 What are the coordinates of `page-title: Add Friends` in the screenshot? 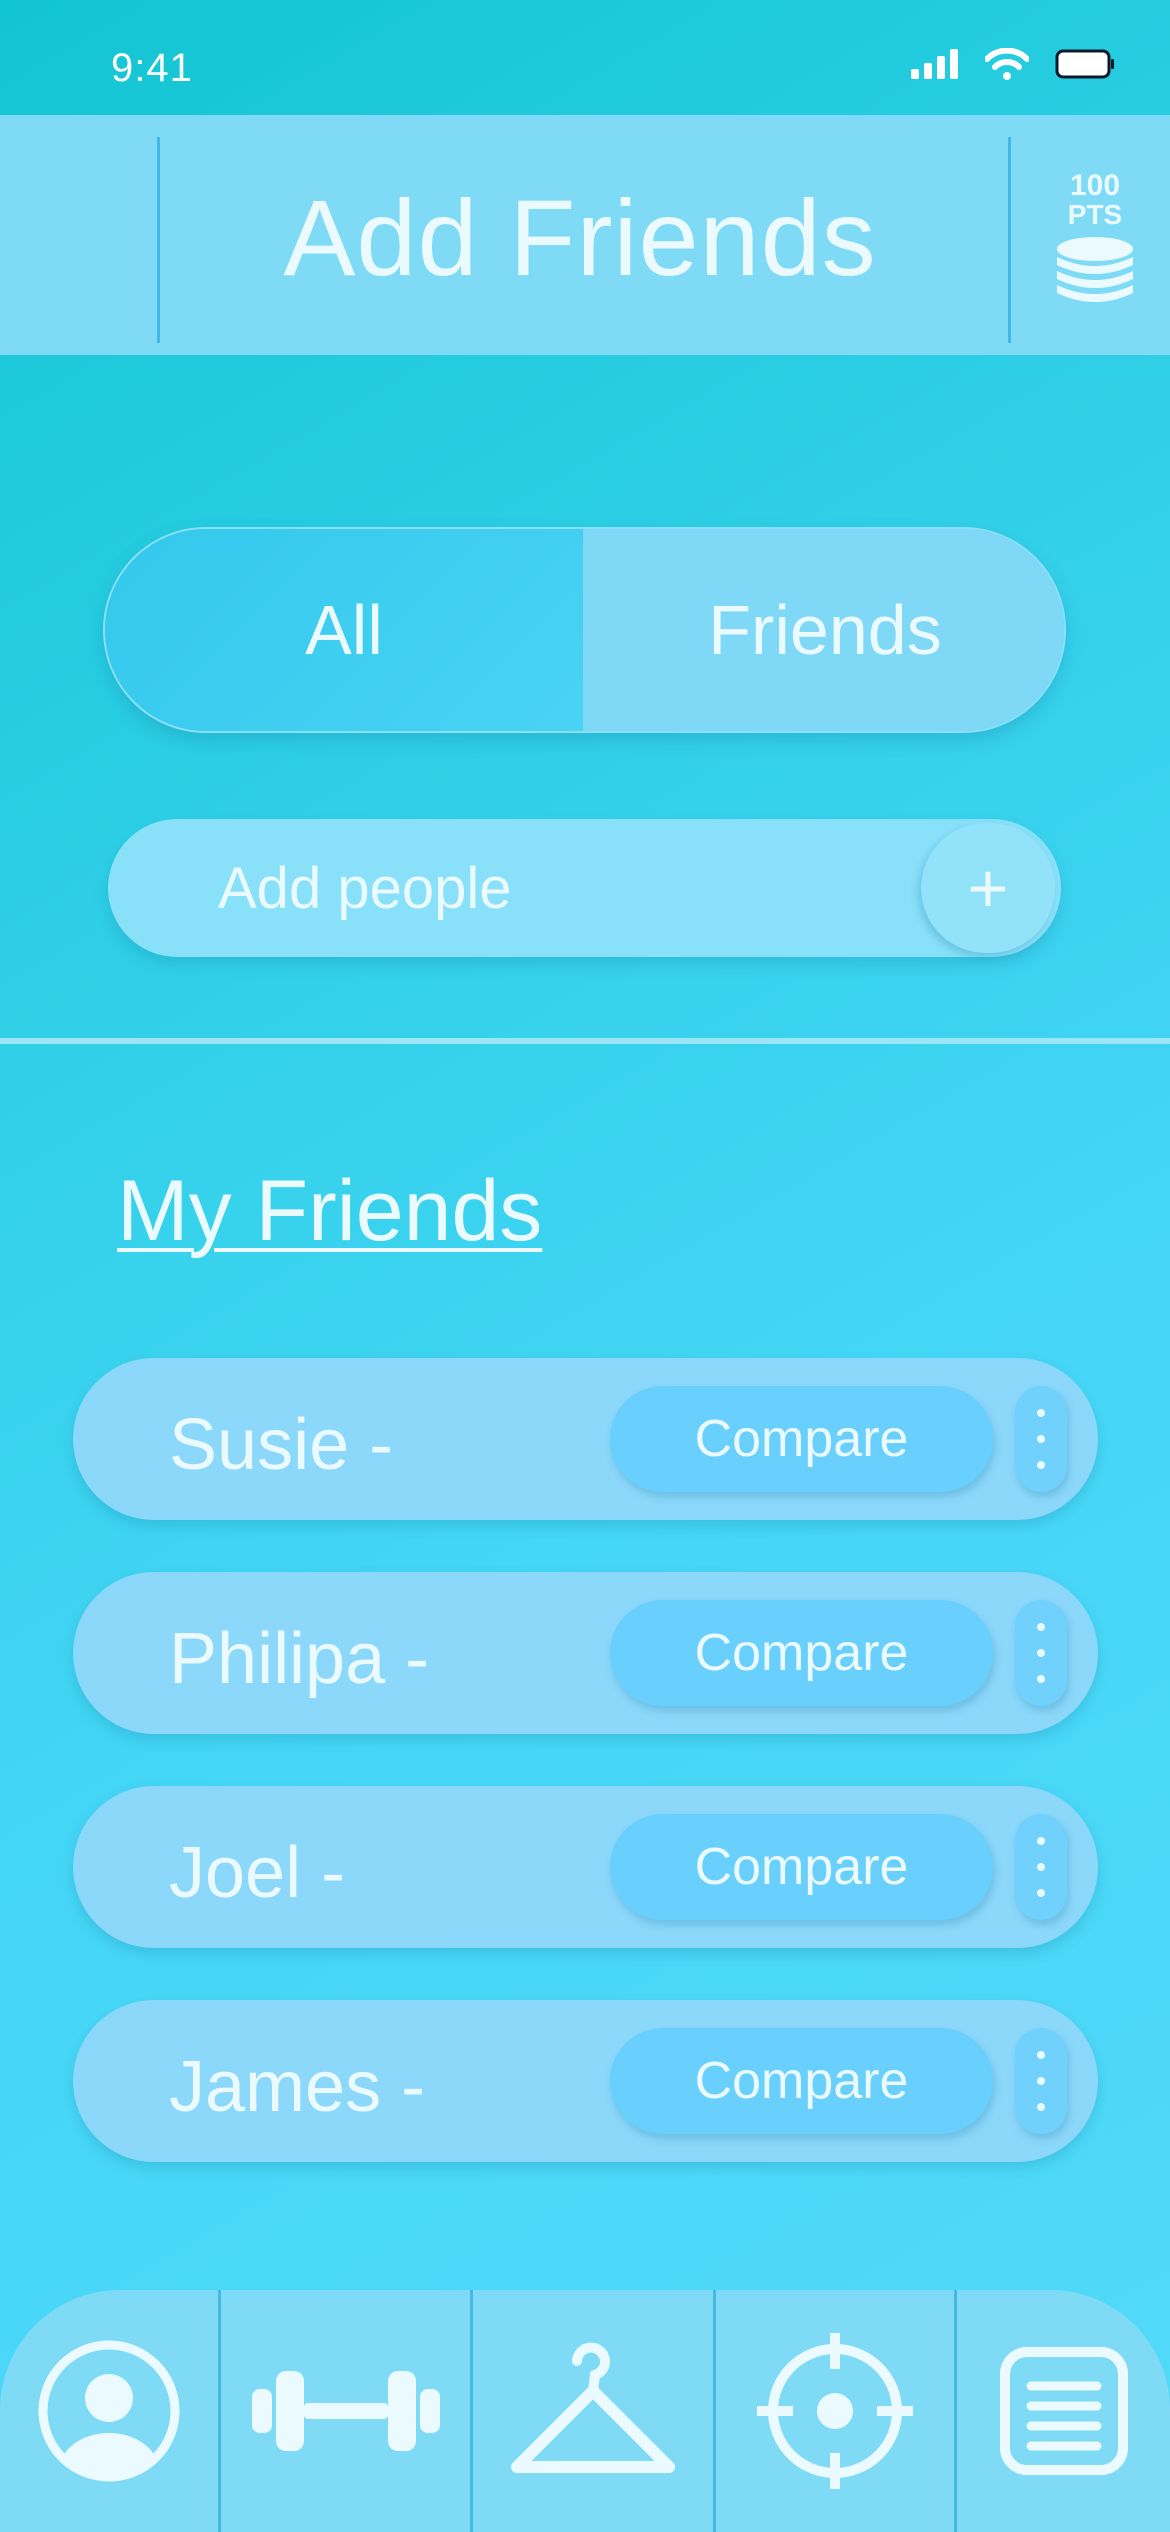 It's located at (580, 237).